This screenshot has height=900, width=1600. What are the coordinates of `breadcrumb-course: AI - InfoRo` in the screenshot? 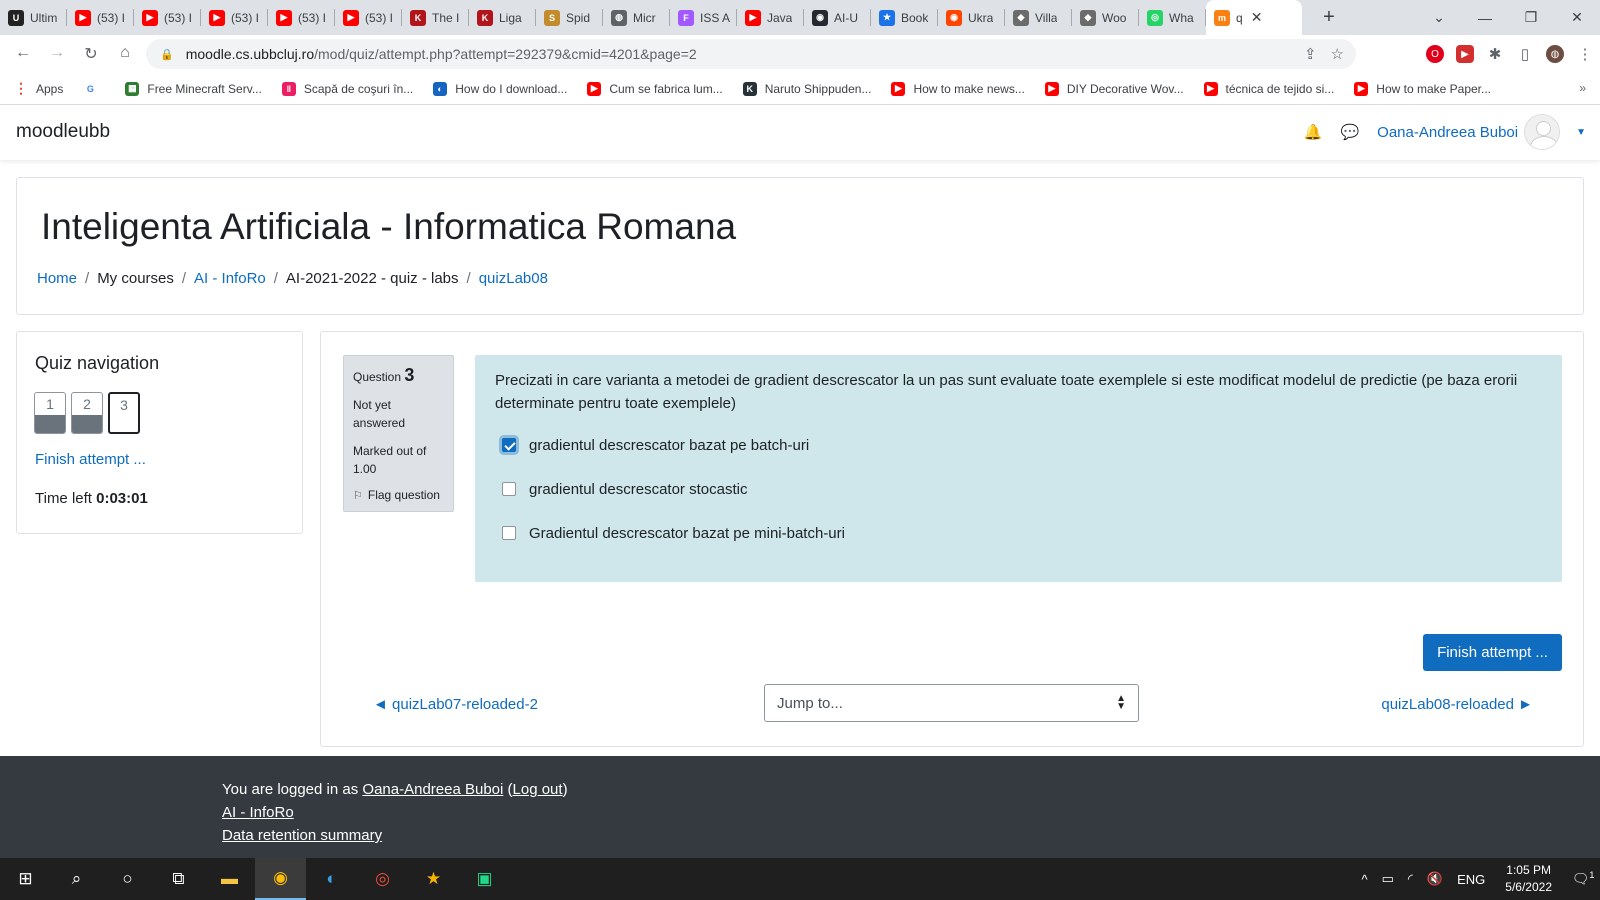 It's located at (230, 278).